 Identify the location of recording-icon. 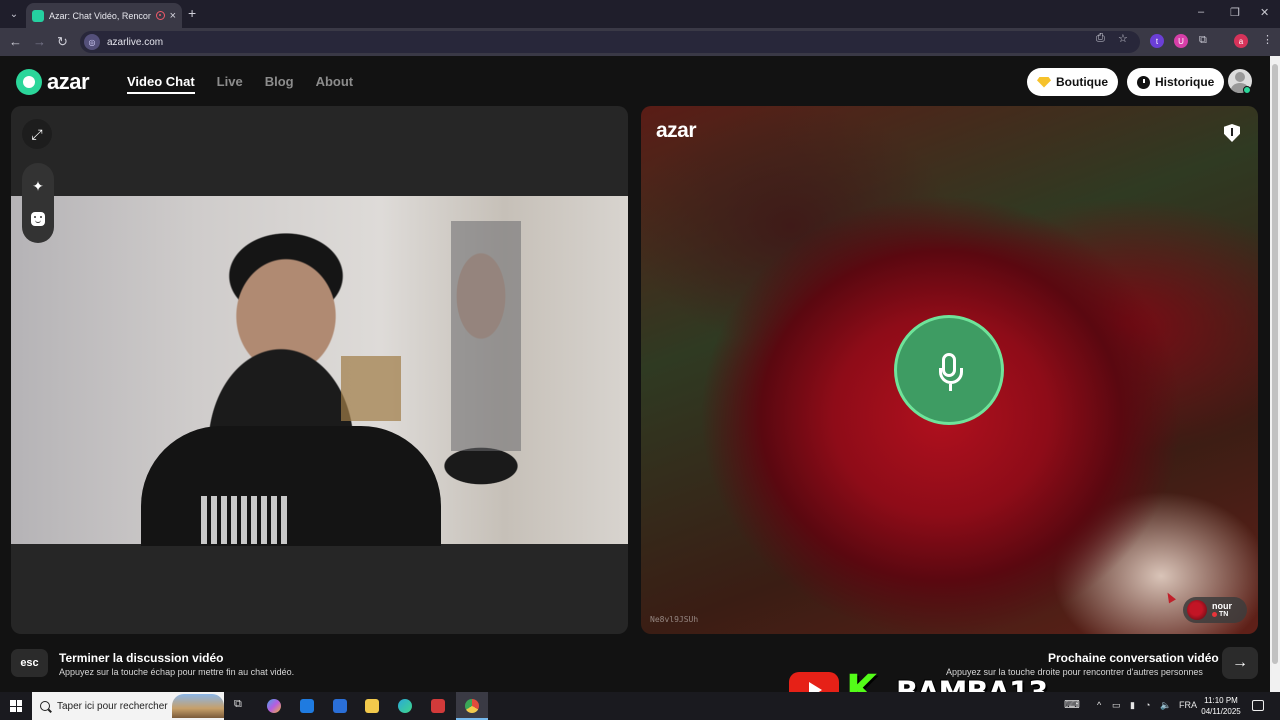
(160, 15).